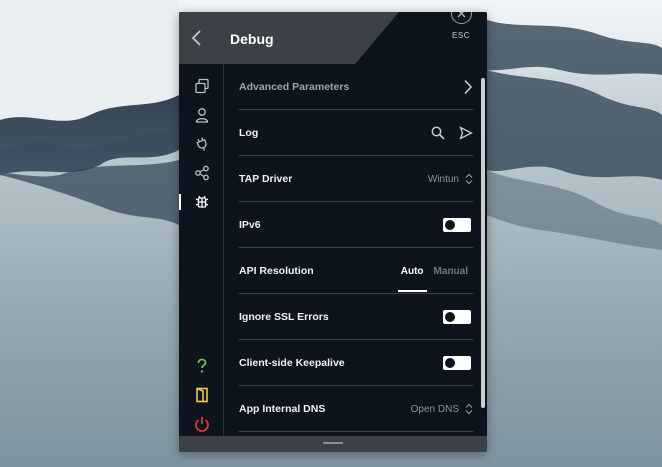 This screenshot has height=467, width=662. I want to click on sidebar-item-plugins, so click(201, 144).